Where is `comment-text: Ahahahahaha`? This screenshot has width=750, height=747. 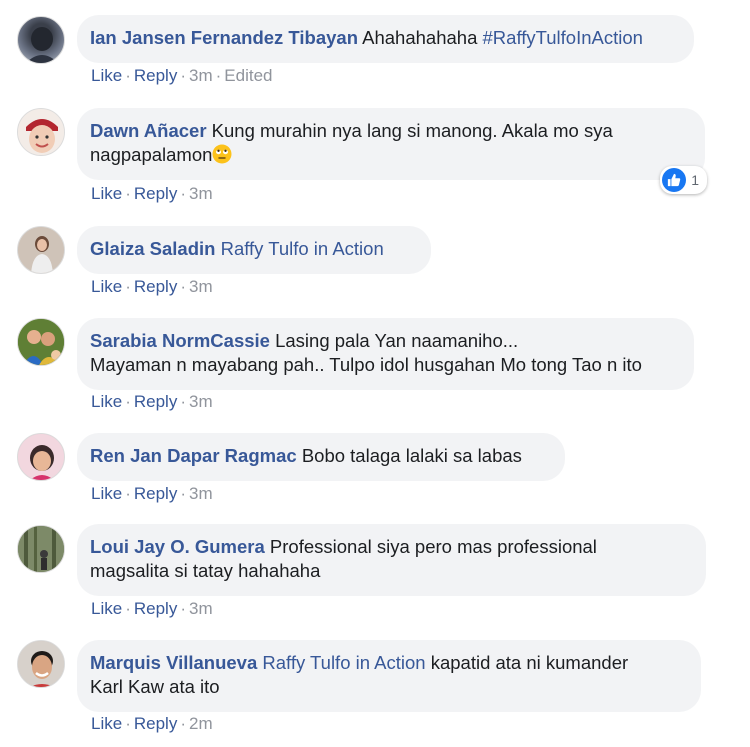 comment-text: Ahahahahaha is located at coordinates (422, 37).